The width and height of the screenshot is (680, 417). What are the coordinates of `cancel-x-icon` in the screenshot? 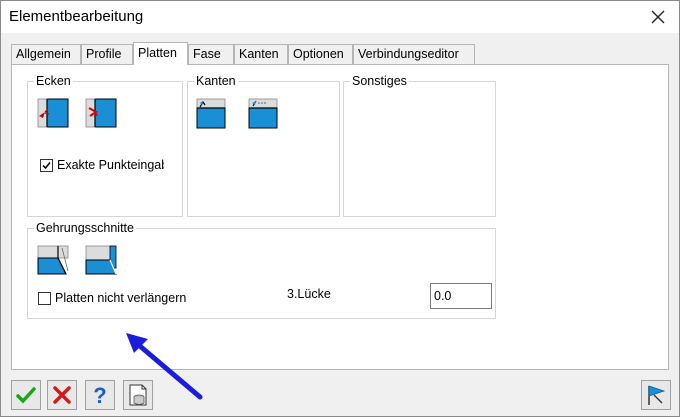 It's located at (62, 395).